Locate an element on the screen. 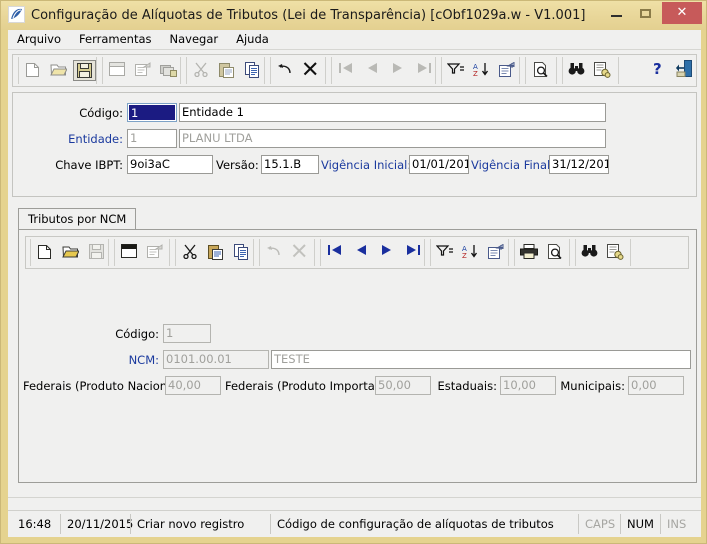 Image resolution: width=707 pixels, height=544 pixels. help-question-icon: ? is located at coordinates (657, 68).